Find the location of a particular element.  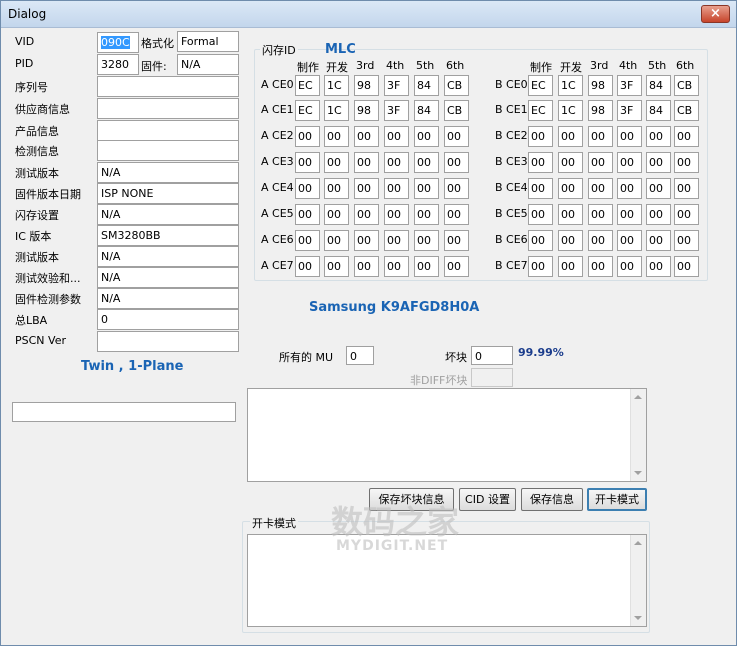

card-mode-scrollbar is located at coordinates (638, 580).